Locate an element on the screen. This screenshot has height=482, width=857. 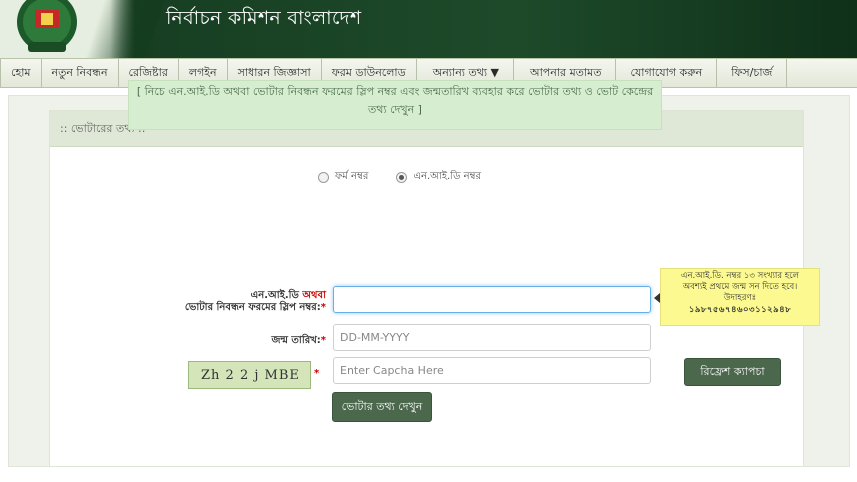
dob-input: DD-MM-YYYY is located at coordinates (492, 337).